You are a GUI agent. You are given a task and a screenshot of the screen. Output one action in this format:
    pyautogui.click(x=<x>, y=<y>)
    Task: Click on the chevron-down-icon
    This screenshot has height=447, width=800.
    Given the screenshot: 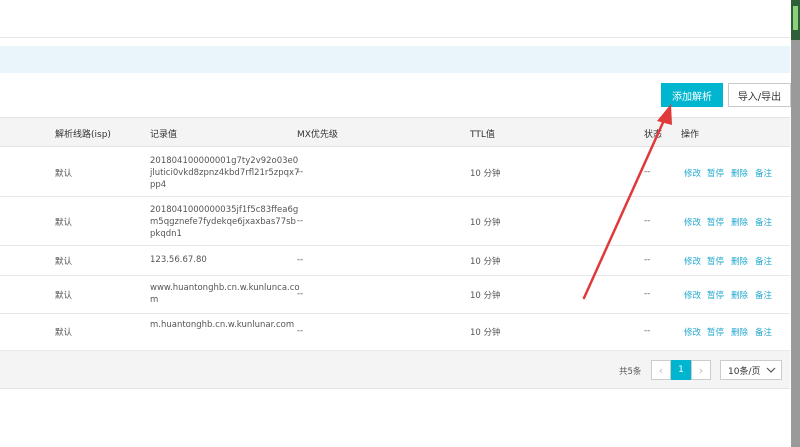 What is the action you would take?
    pyautogui.click(x=771, y=370)
    